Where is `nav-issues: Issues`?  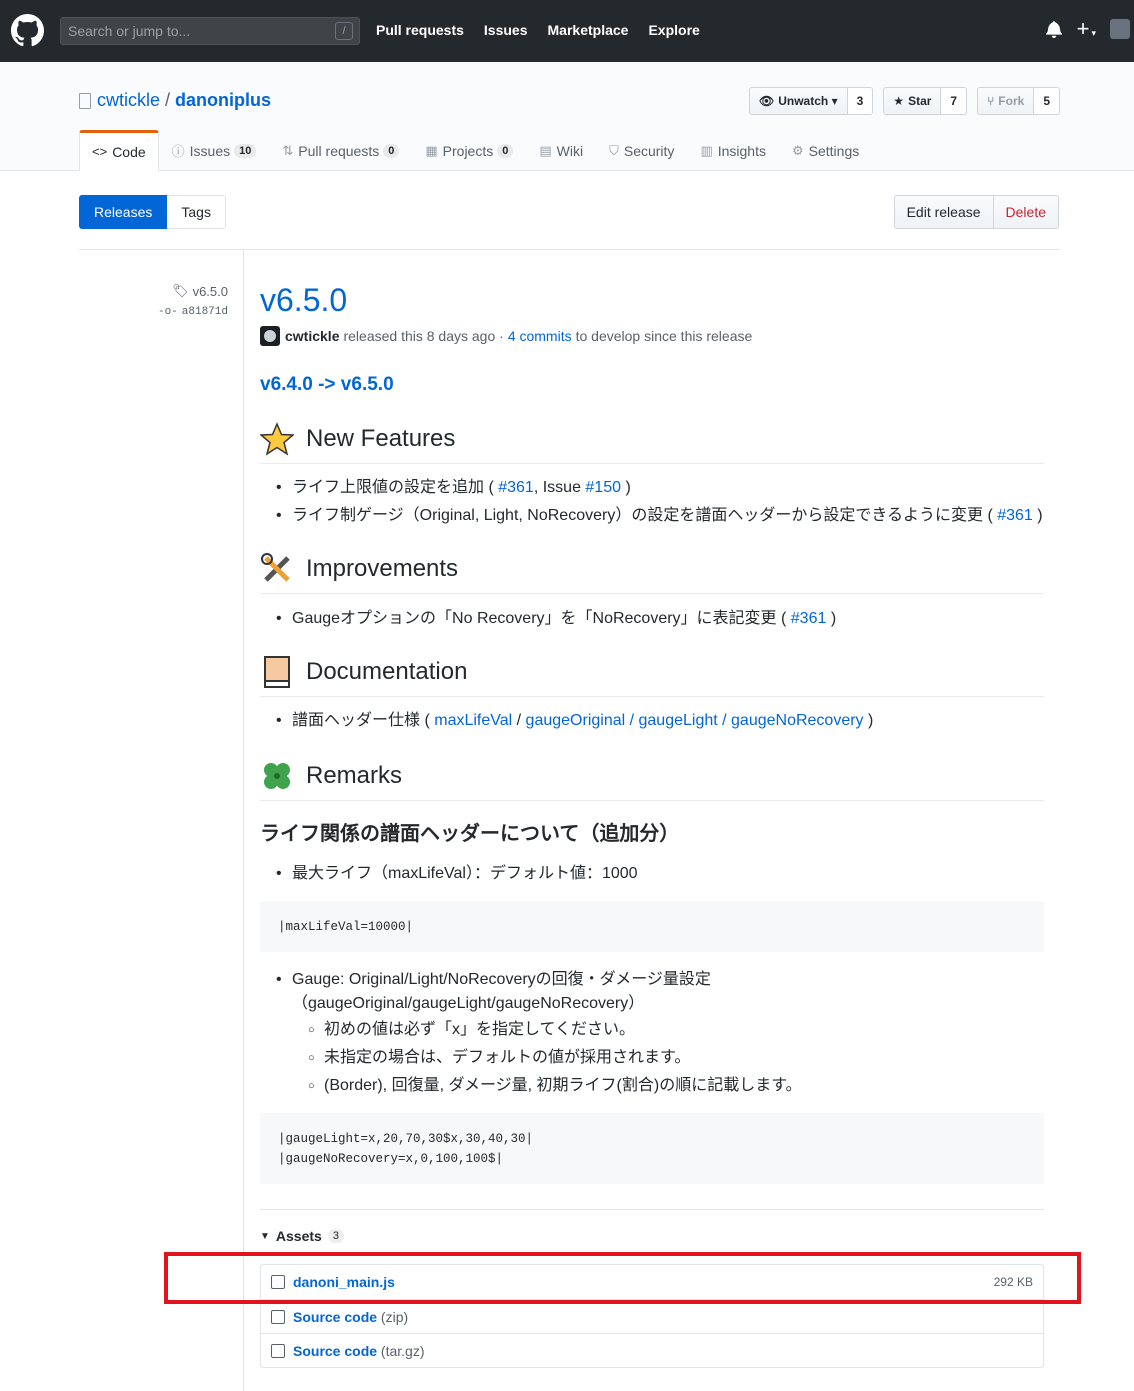
nav-issues: Issues is located at coordinates (506, 30).